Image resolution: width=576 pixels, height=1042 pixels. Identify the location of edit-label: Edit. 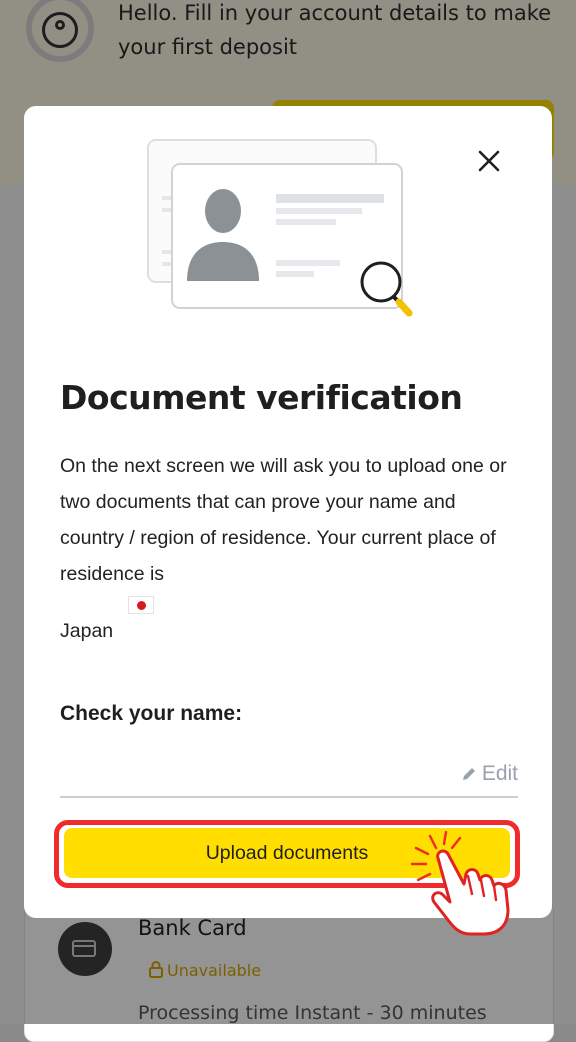
(499, 773).